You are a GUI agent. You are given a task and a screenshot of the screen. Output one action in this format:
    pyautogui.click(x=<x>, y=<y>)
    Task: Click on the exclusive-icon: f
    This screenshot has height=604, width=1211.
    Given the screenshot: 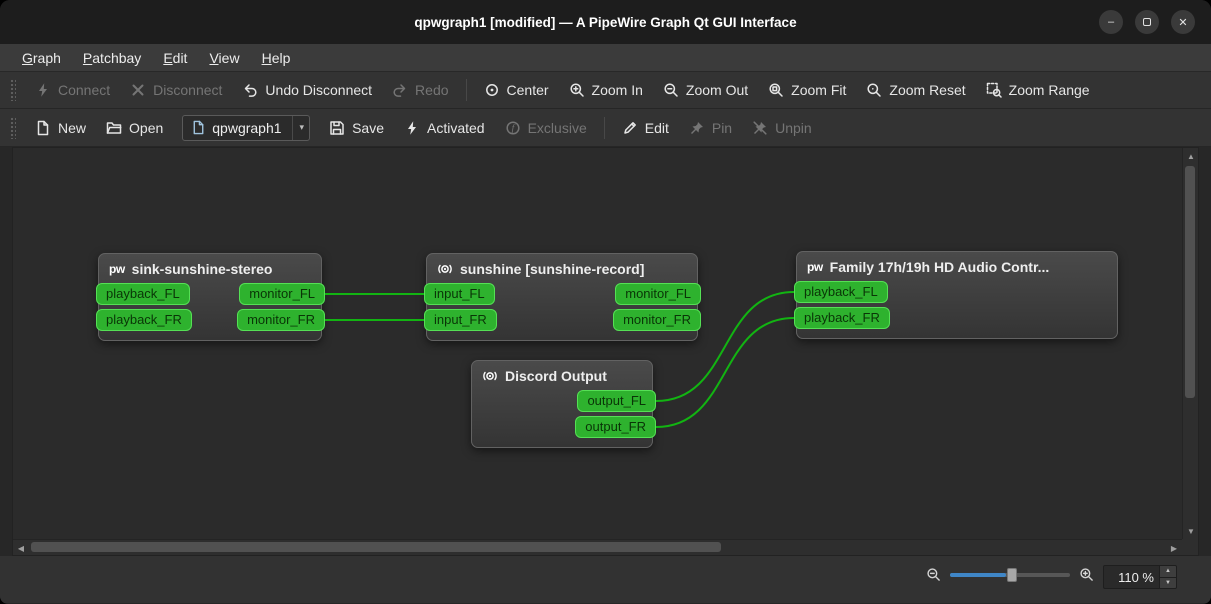 What is the action you would take?
    pyautogui.click(x=513, y=127)
    